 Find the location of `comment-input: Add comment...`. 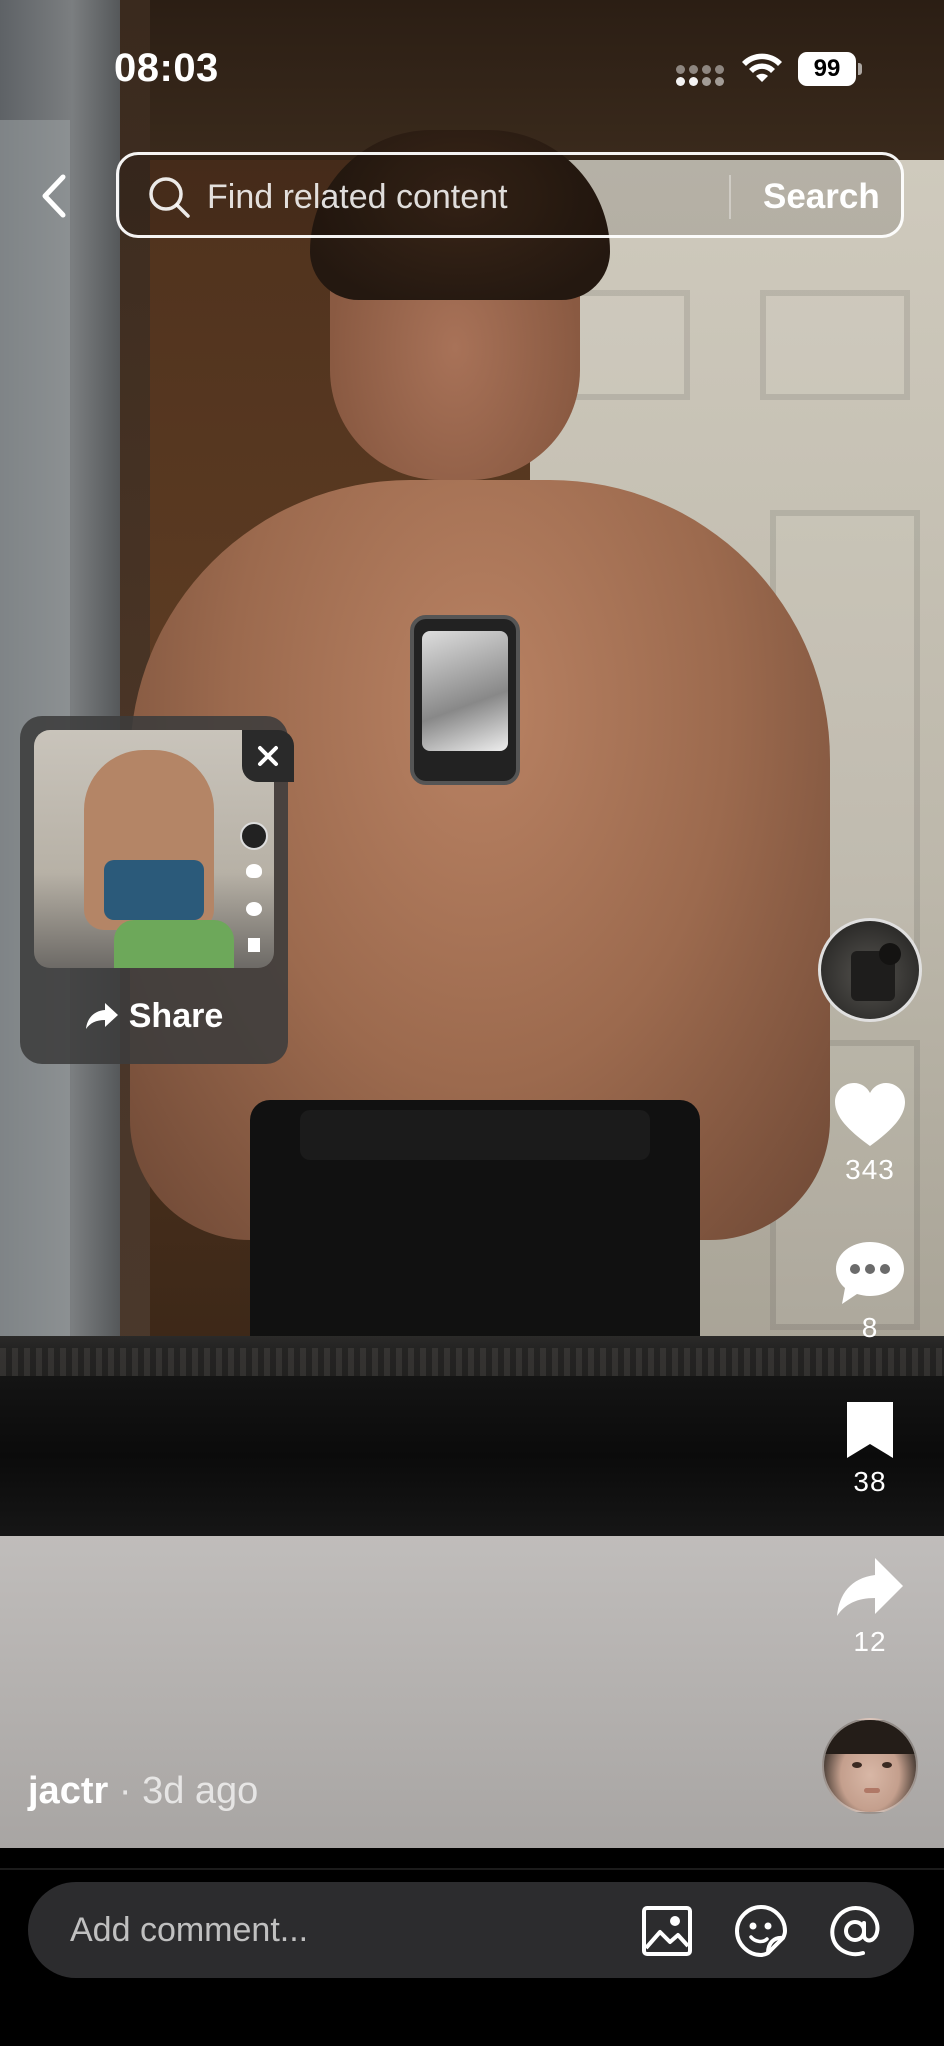

comment-input: Add comment... is located at coordinates (189, 1930).